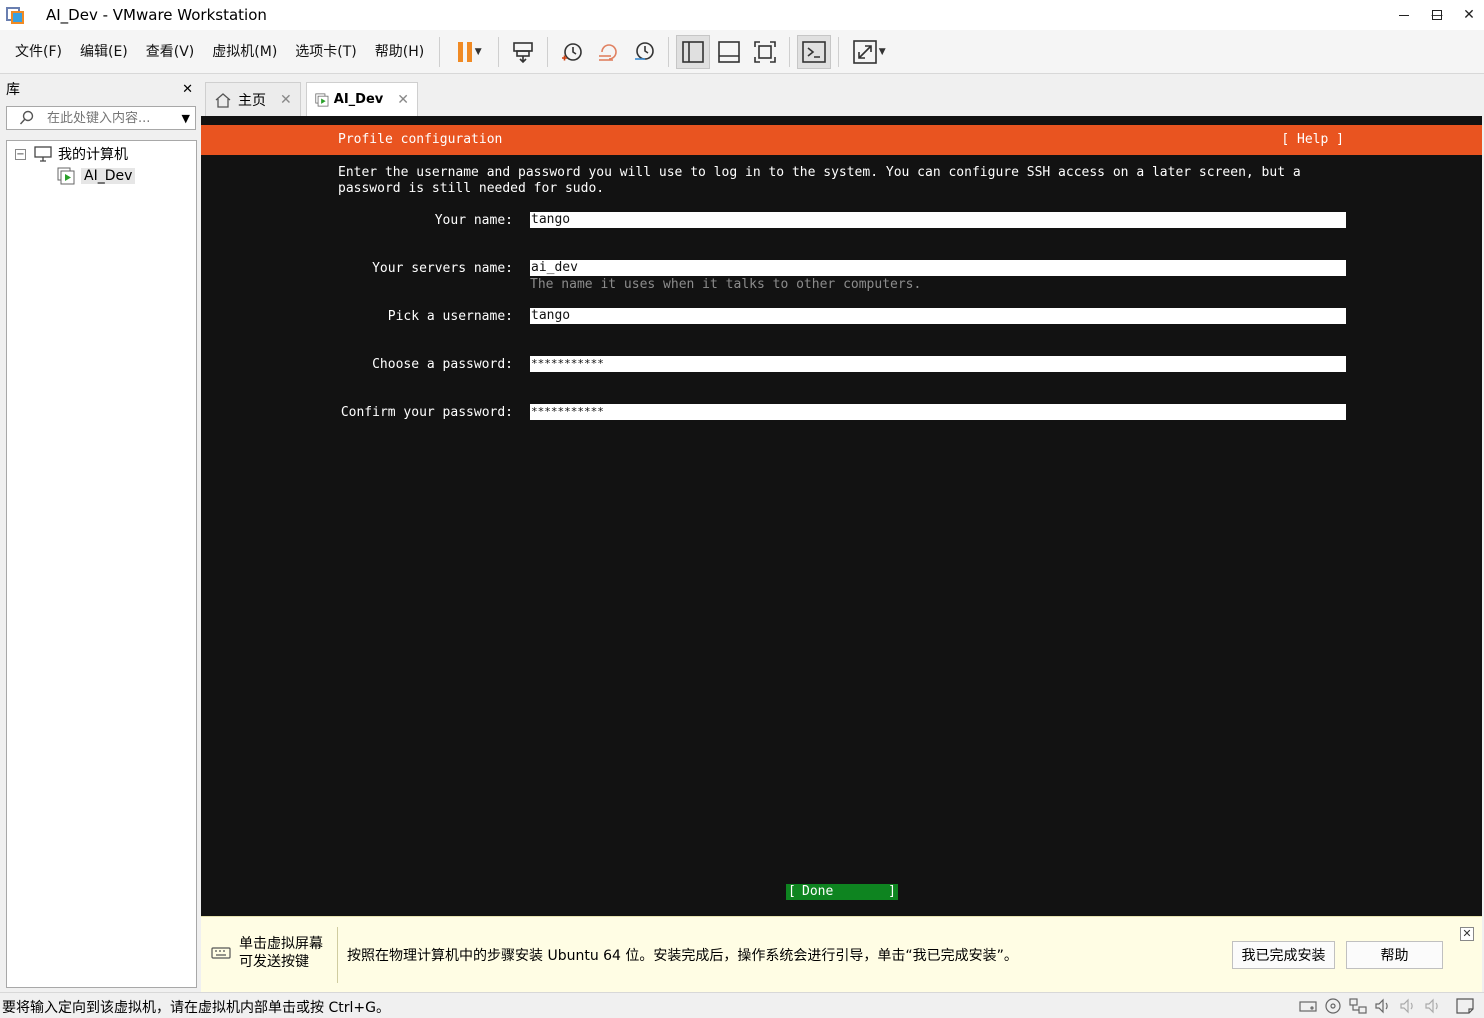  I want to click on full-screen-icon, so click(765, 51).